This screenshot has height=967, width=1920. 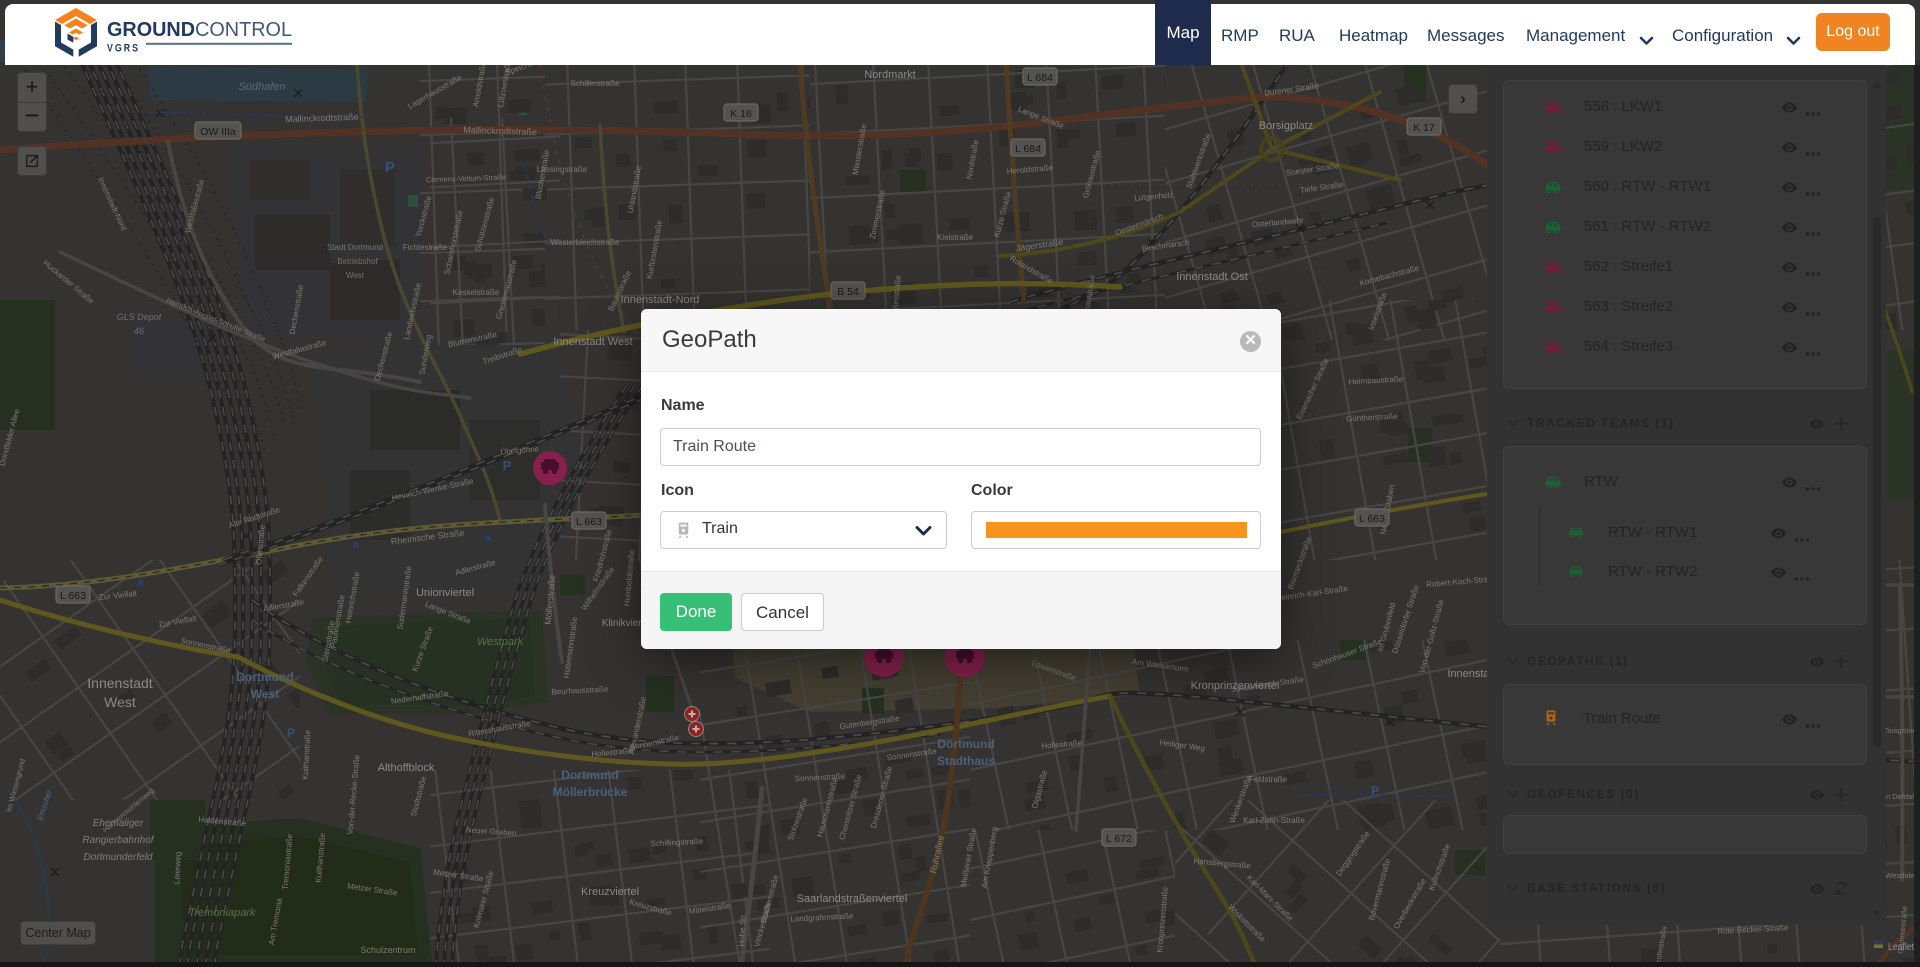 I want to click on svg-text: L 672, so click(x=1119, y=839).